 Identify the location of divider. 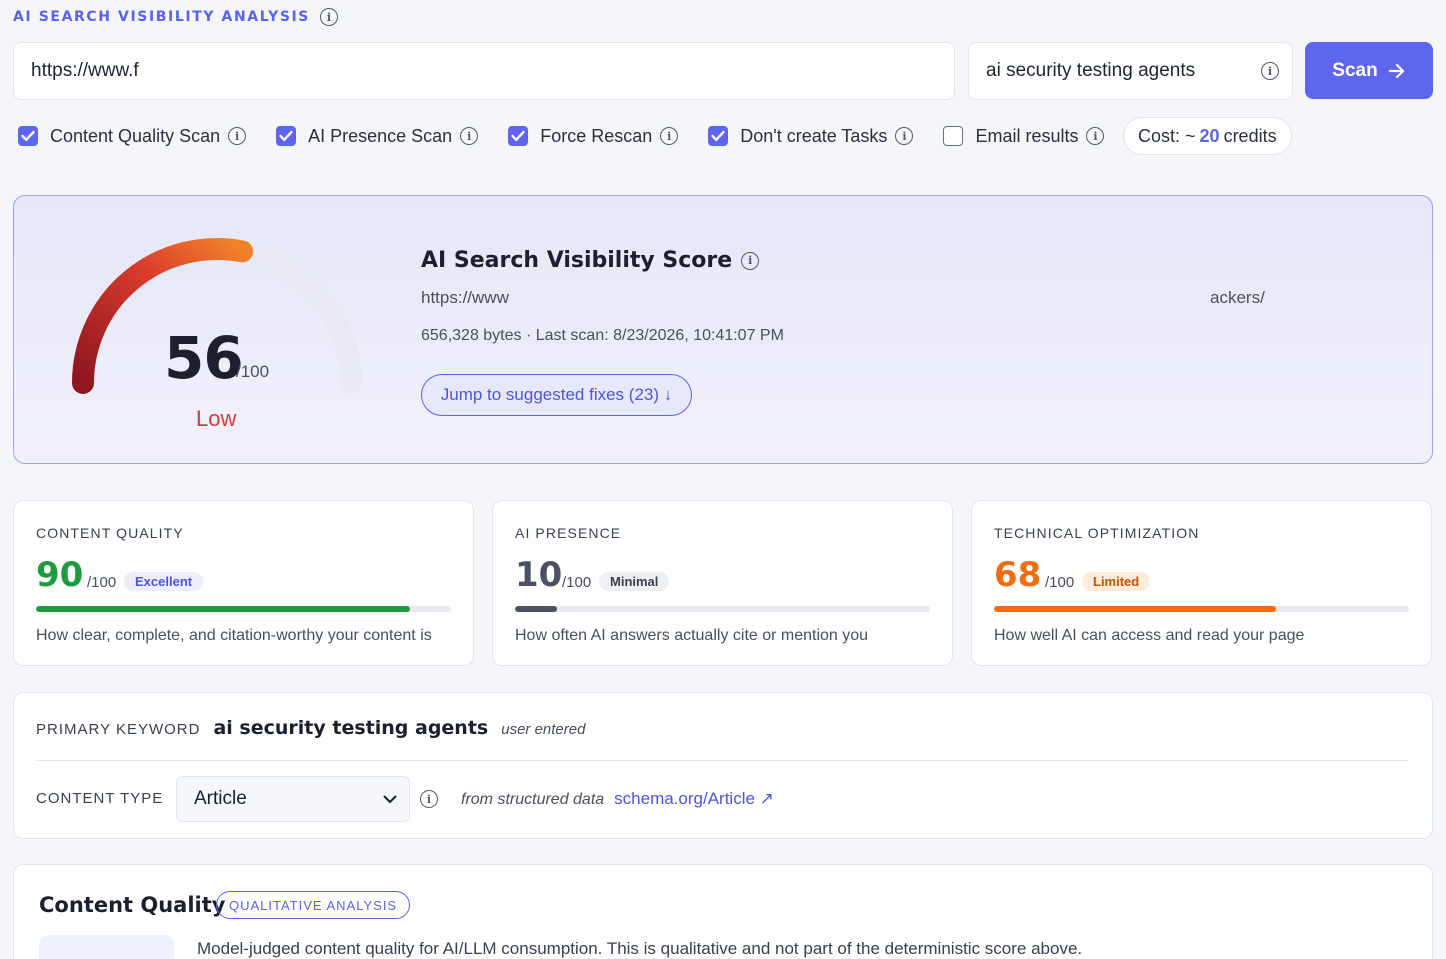
(722, 760).